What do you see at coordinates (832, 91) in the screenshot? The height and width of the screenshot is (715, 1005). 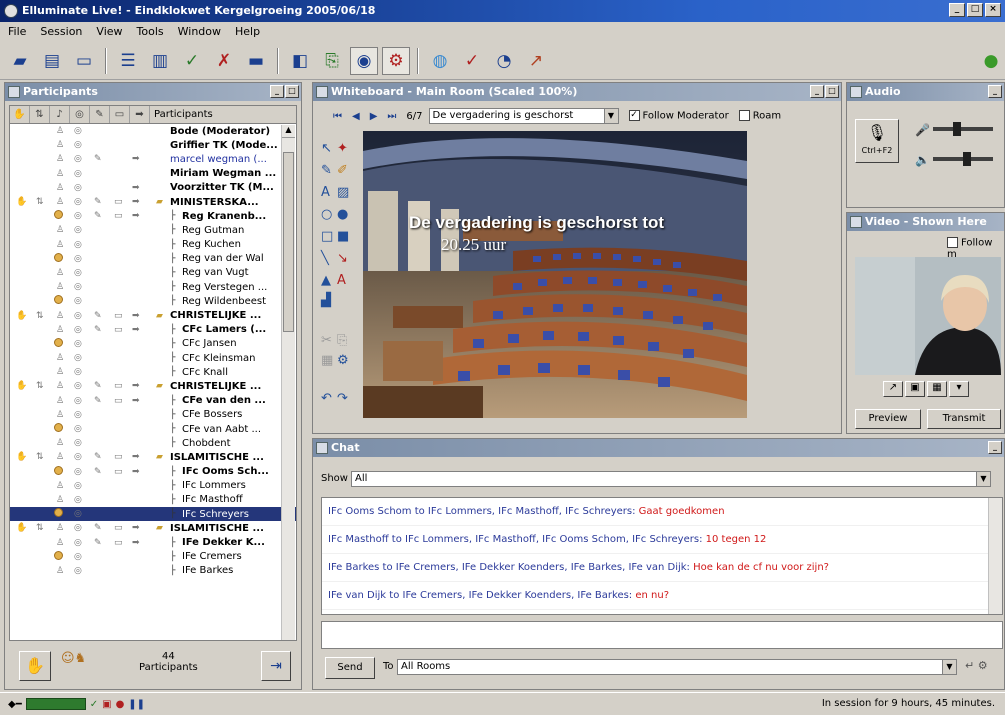 I see `whiteboard-restore-button: □` at bounding box center [832, 91].